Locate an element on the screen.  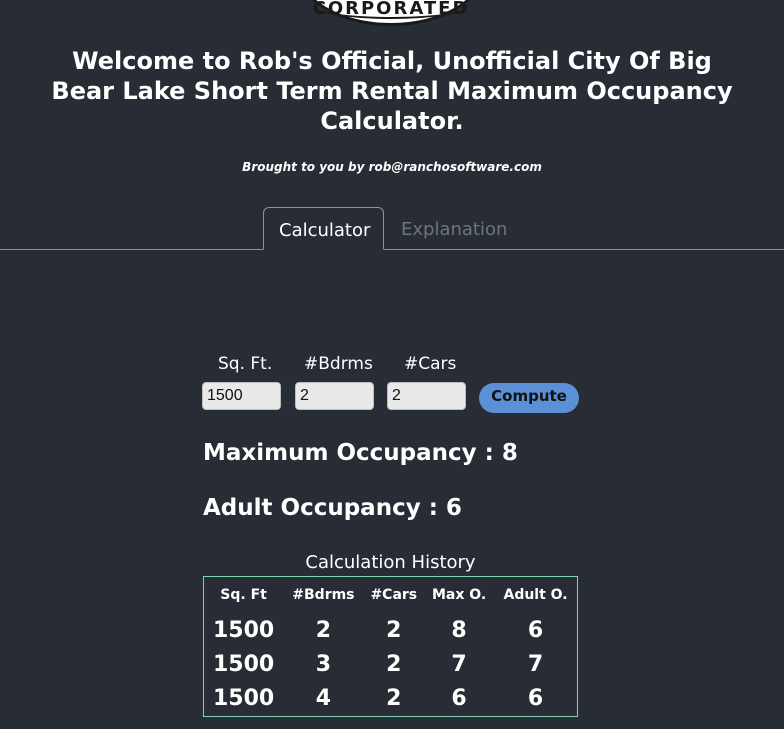
compute-button: Compute is located at coordinates (529, 398).